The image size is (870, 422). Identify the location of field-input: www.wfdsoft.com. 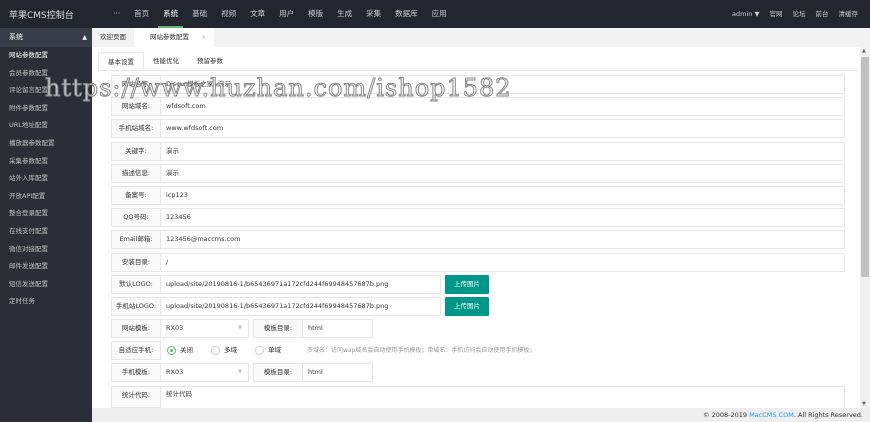
(503, 129).